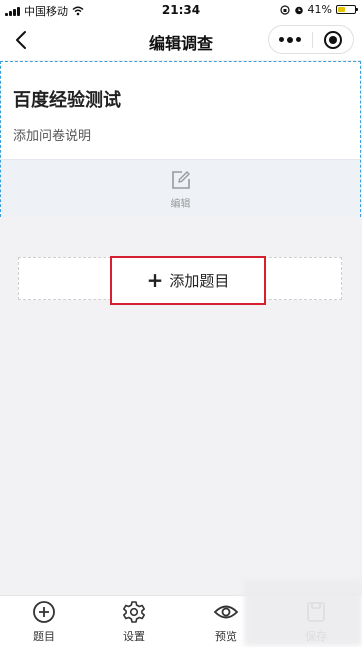  What do you see at coordinates (181, 180) in the screenshot?
I see `edit-icon` at bounding box center [181, 180].